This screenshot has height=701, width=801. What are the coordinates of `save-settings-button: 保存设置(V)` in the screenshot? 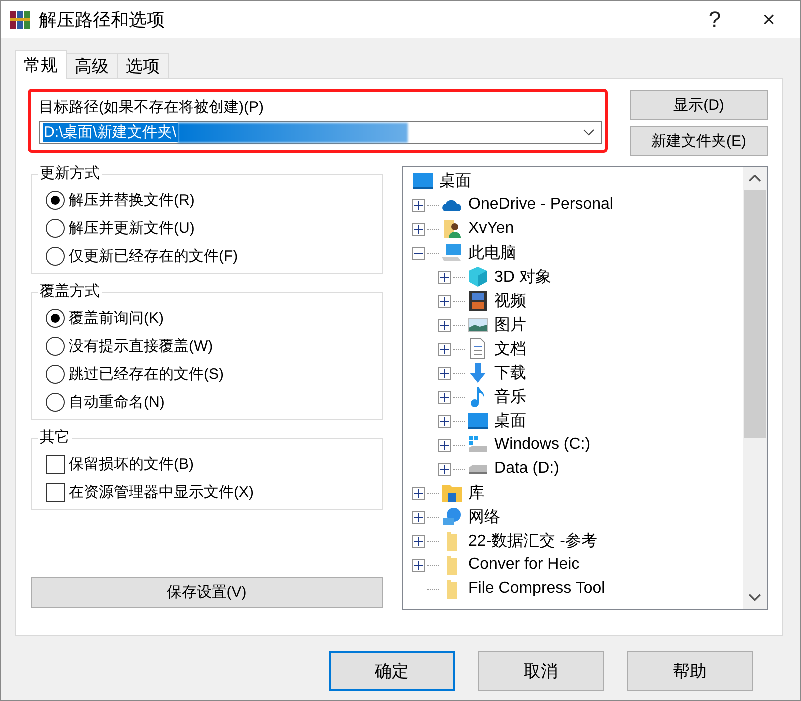 It's located at (207, 592).